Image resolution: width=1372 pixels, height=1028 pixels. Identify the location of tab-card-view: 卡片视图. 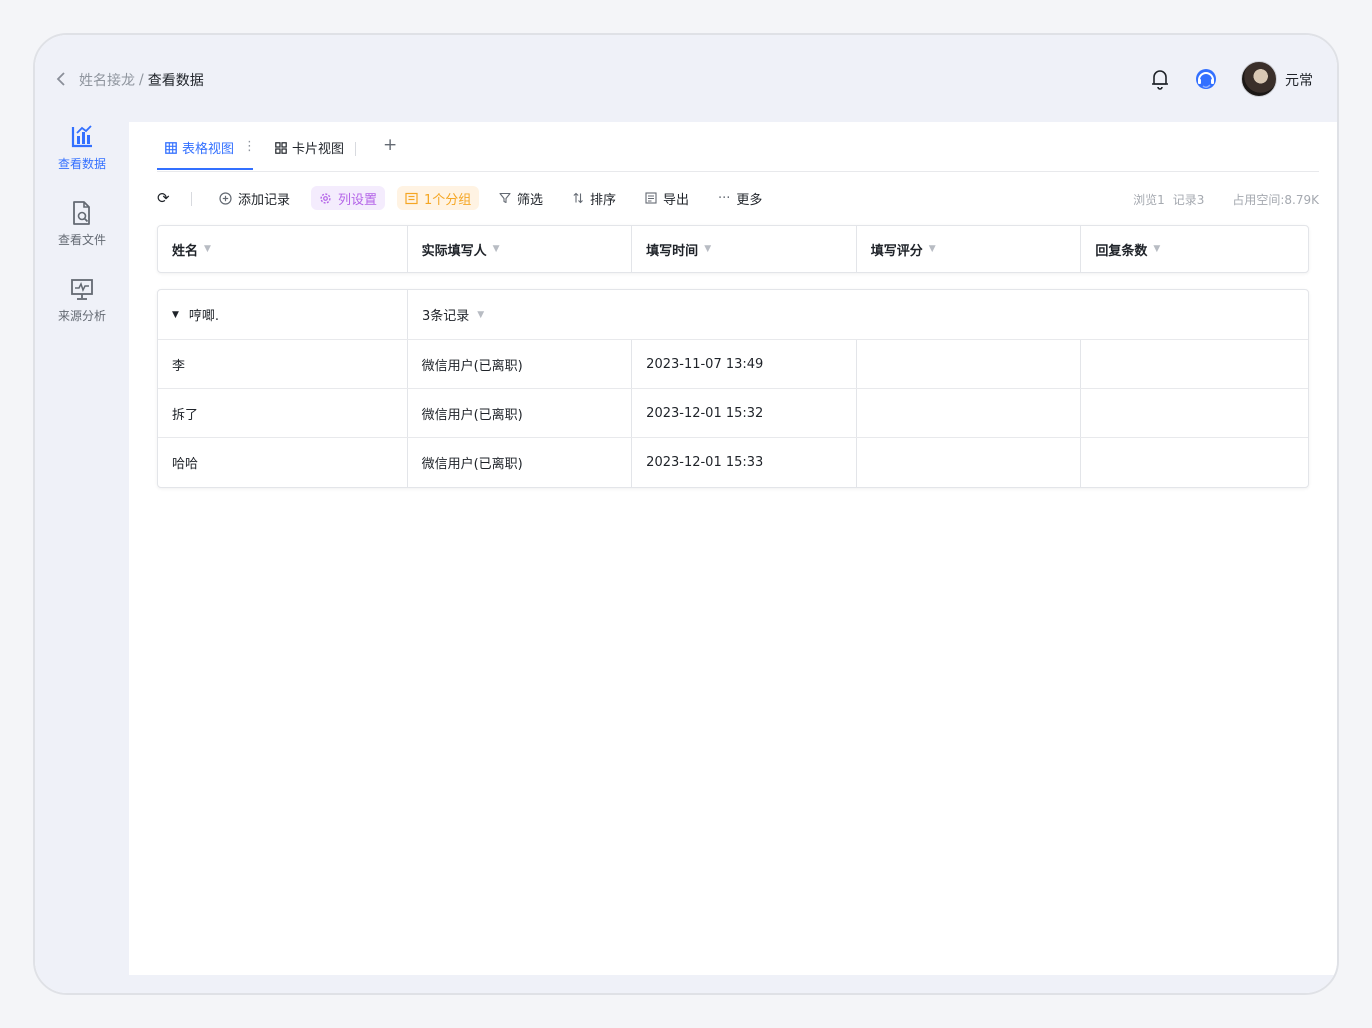
(309, 147).